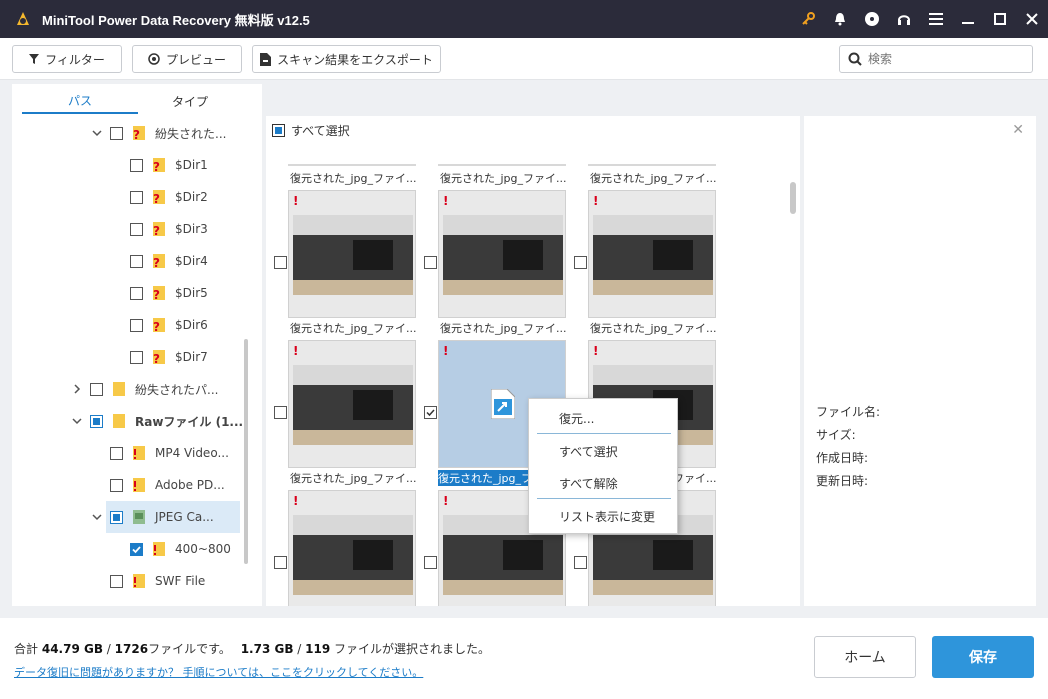 The width and height of the screenshot is (1048, 699). I want to click on select-all-checkbox, so click(278, 130).